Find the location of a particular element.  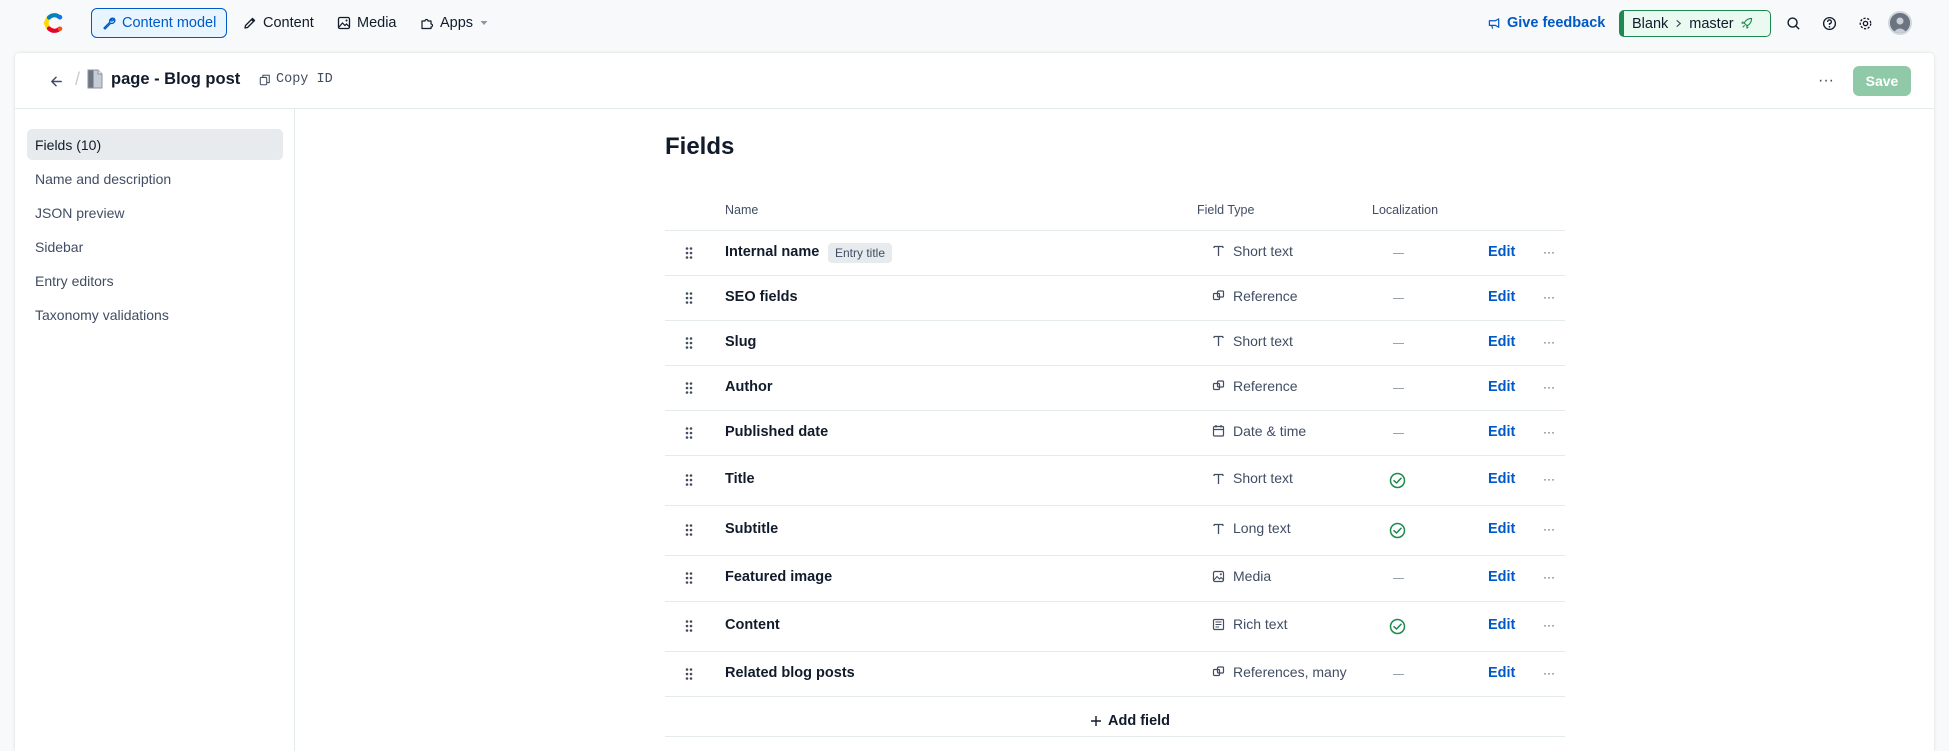

field-type: References, many is located at coordinates (1279, 672).